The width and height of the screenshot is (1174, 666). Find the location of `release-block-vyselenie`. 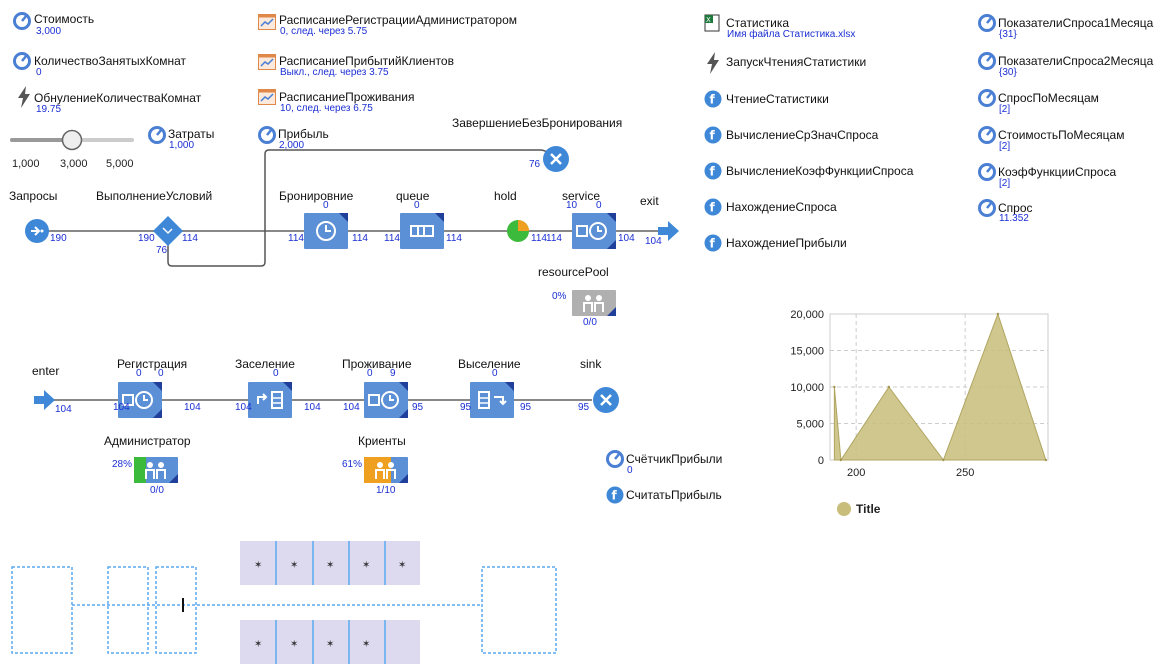

release-block-vyselenie is located at coordinates (492, 400).